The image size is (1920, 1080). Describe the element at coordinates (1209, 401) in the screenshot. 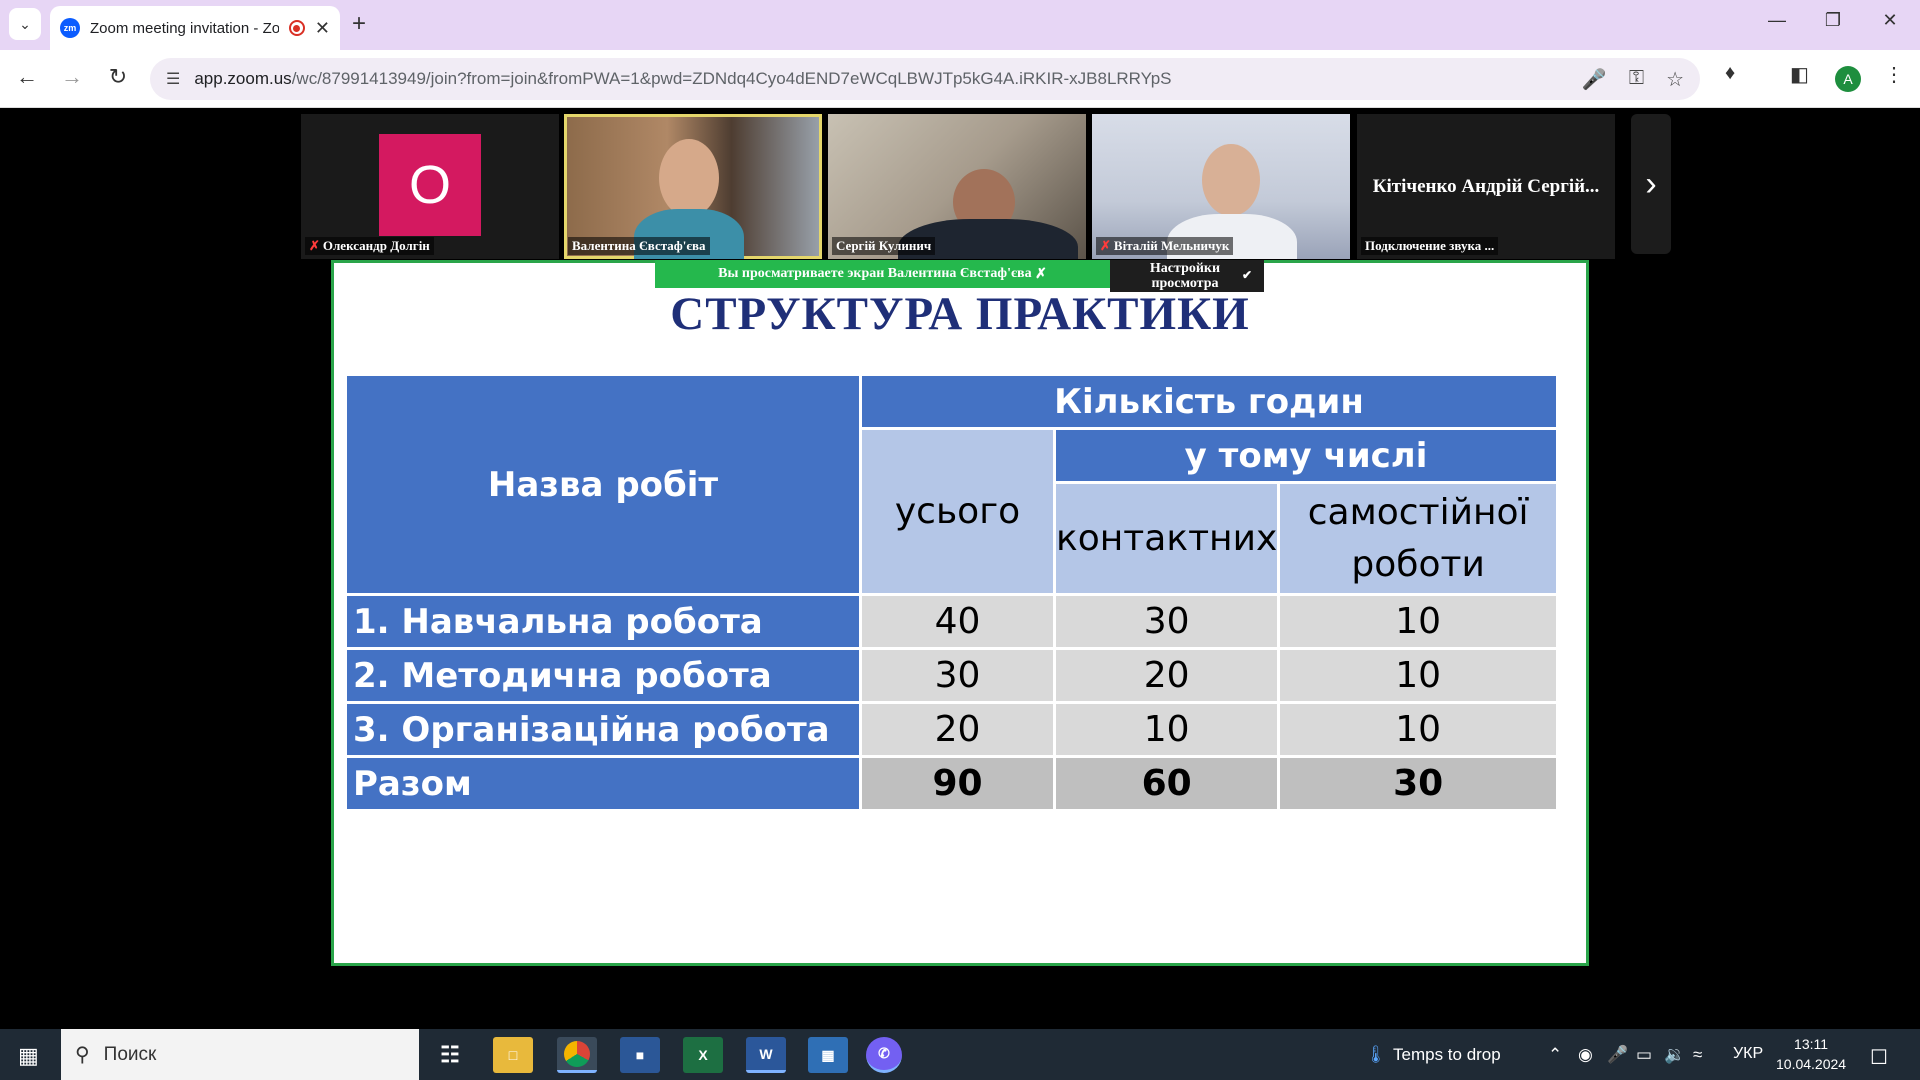

I see `header-hours: Кількість годин` at that location.